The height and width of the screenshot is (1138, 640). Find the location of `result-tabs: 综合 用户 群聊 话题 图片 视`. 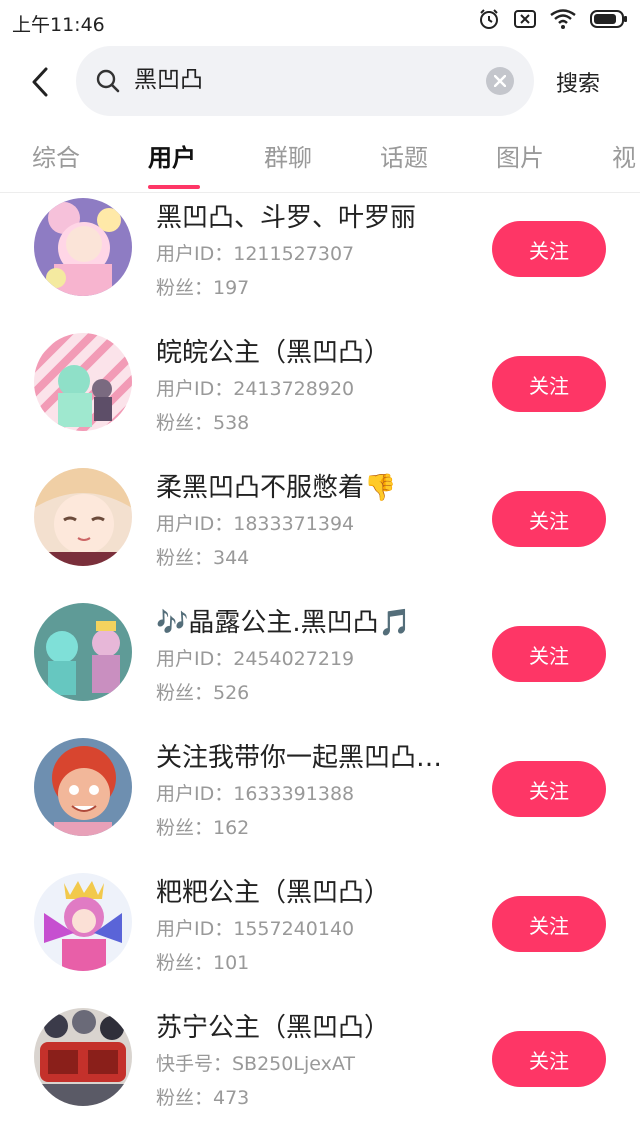

result-tabs: 综合 用户 群聊 话题 图片 视 is located at coordinates (320, 159).